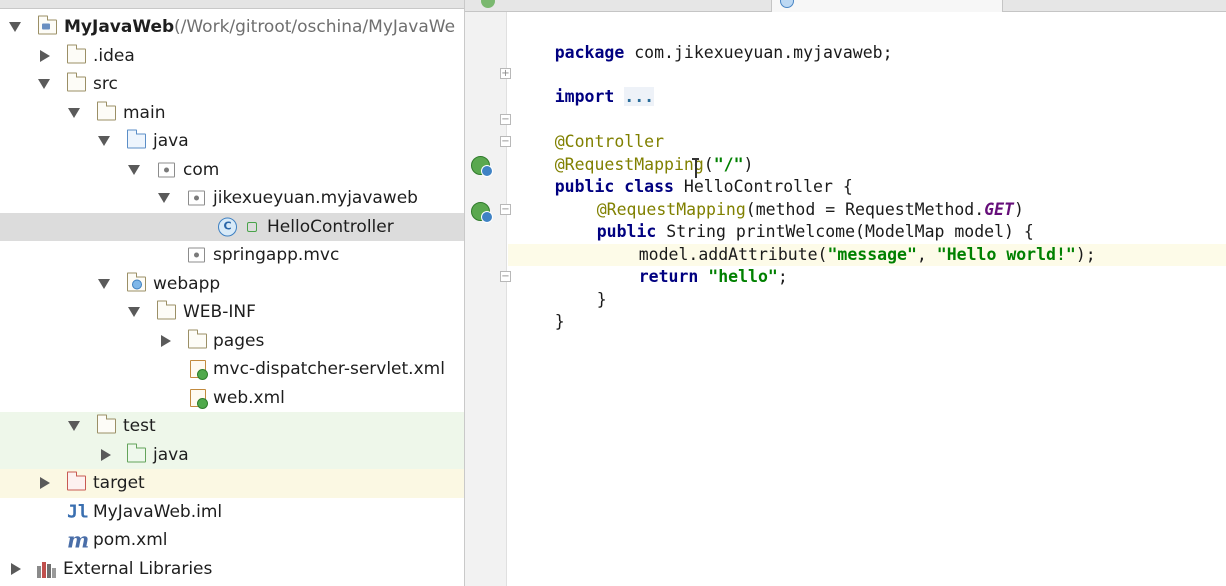 Image resolution: width=1226 pixels, height=586 pixels. Describe the element at coordinates (1006, 254) in the screenshot. I see `string-literal: "Hello world!"` at that location.